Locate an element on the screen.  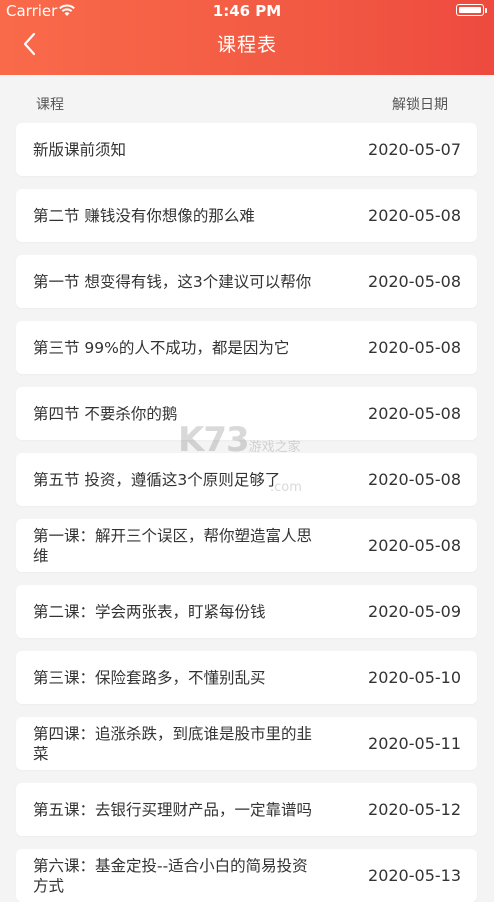
course-row: 第二课：学会两张表，盯紧每份钱 2020-05-09 is located at coordinates (246, 611).